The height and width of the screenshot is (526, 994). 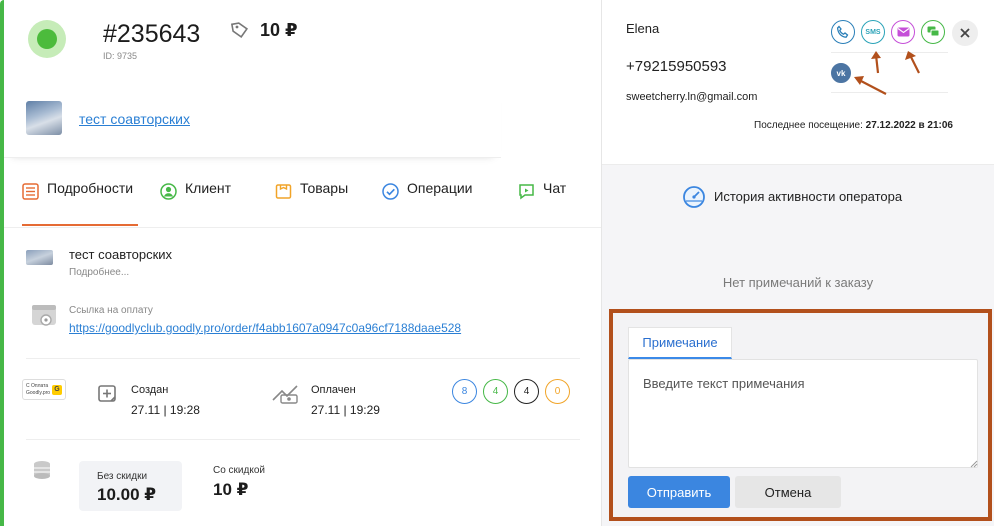 What do you see at coordinates (643, 28) in the screenshot?
I see `client-name: Elena` at bounding box center [643, 28].